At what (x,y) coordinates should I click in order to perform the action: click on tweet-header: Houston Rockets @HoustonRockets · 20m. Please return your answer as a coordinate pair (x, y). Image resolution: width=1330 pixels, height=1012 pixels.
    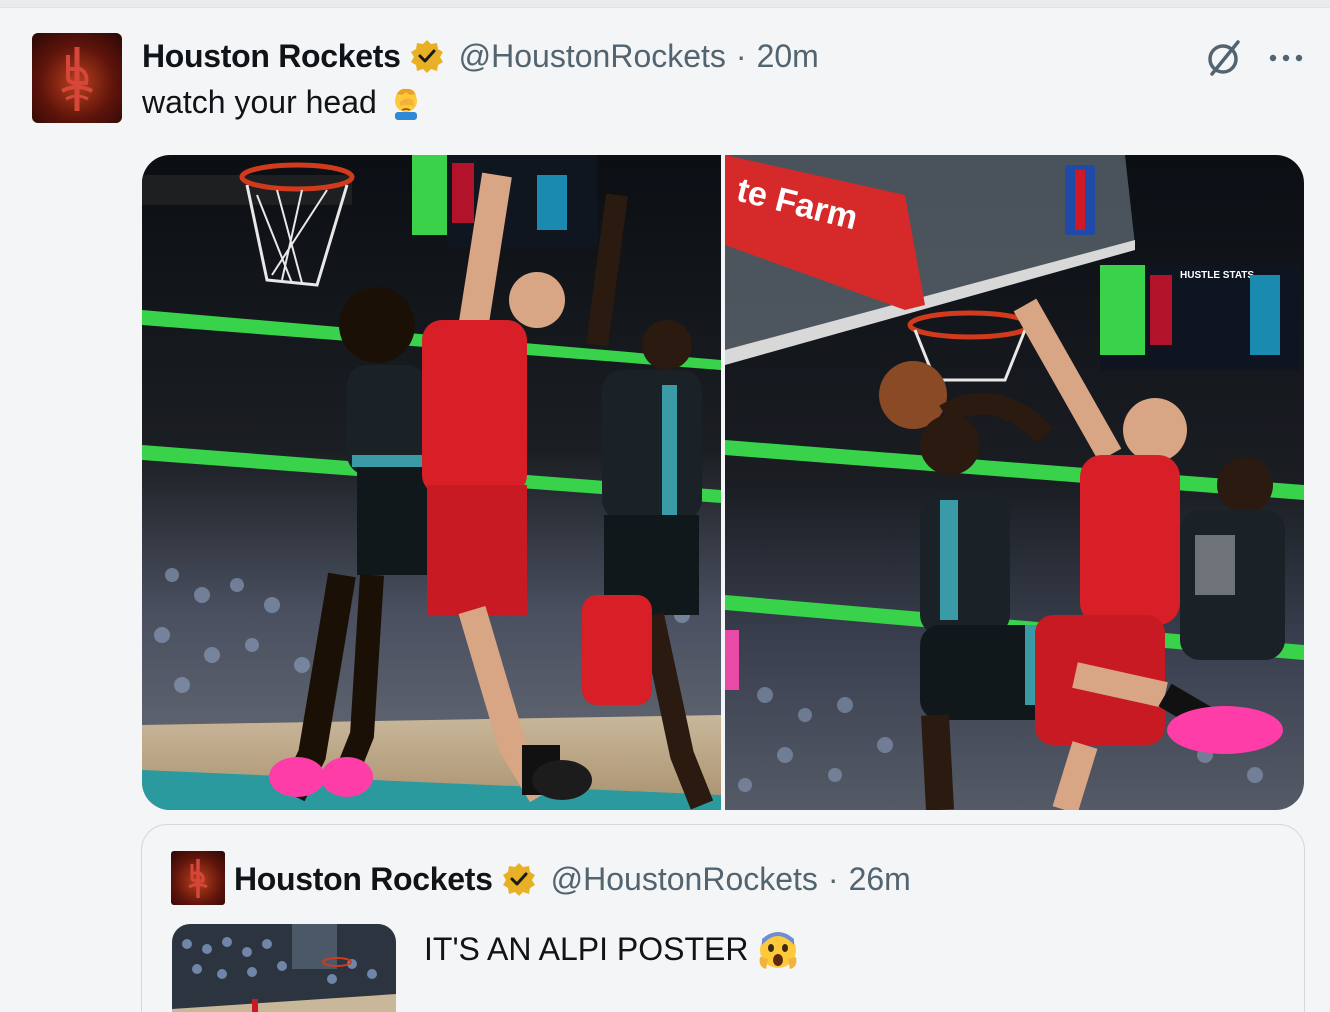
    Looking at the image, I should click on (480, 56).